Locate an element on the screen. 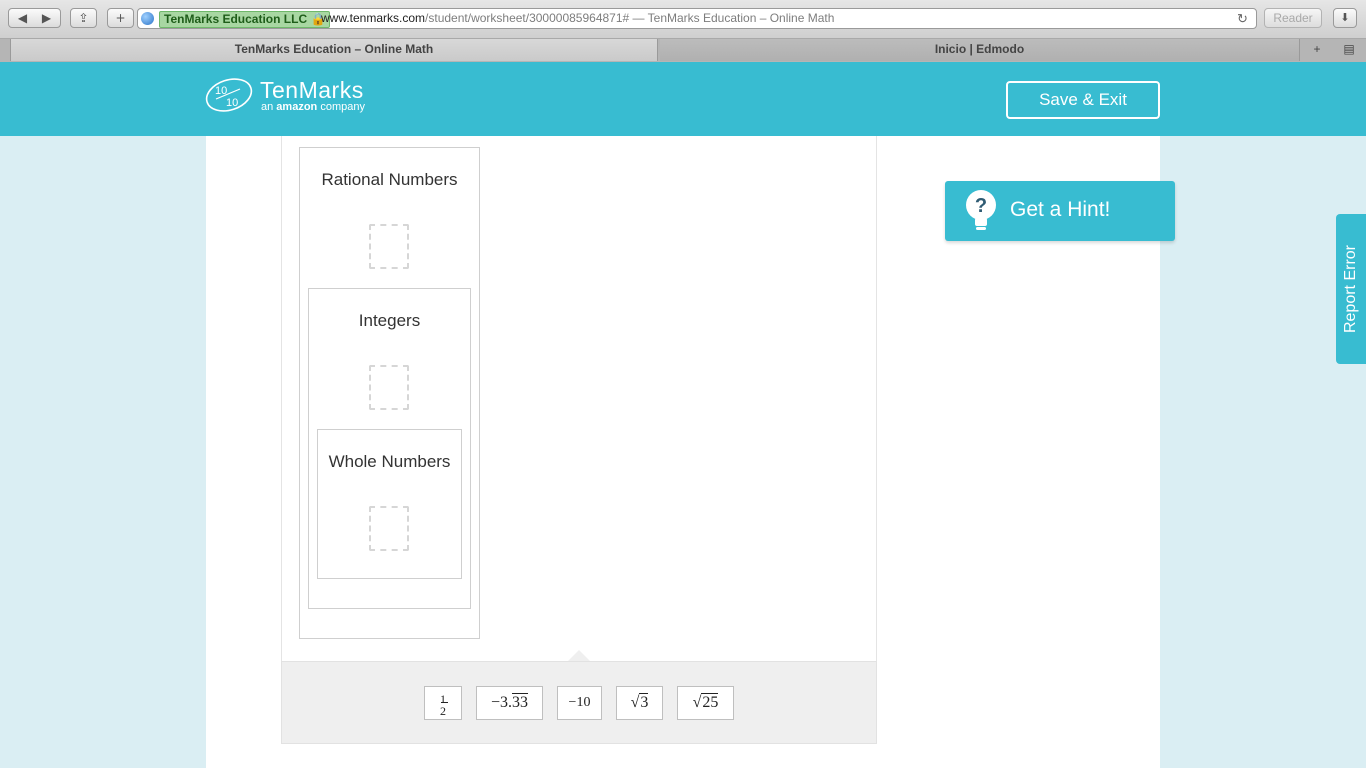 This screenshot has width=1366, height=768. logo-wordmark: TenMarks is located at coordinates (312, 90).